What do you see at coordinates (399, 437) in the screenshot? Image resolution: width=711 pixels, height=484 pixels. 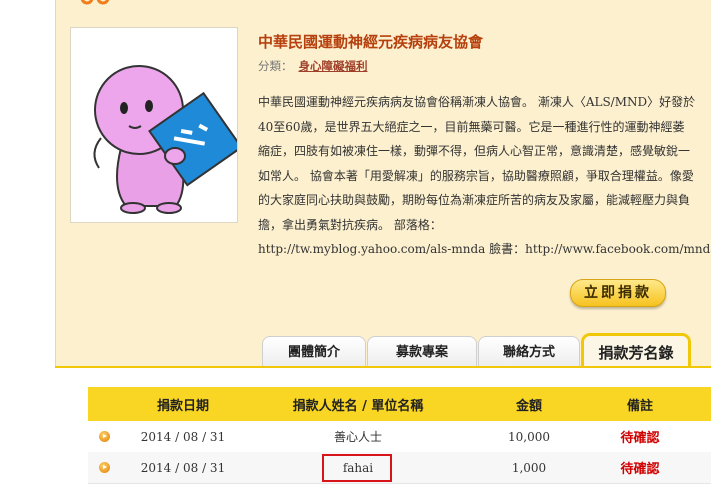 I see `table-row: 2014 / 08 / 31 善心人士 10,000 待確認` at bounding box center [399, 437].